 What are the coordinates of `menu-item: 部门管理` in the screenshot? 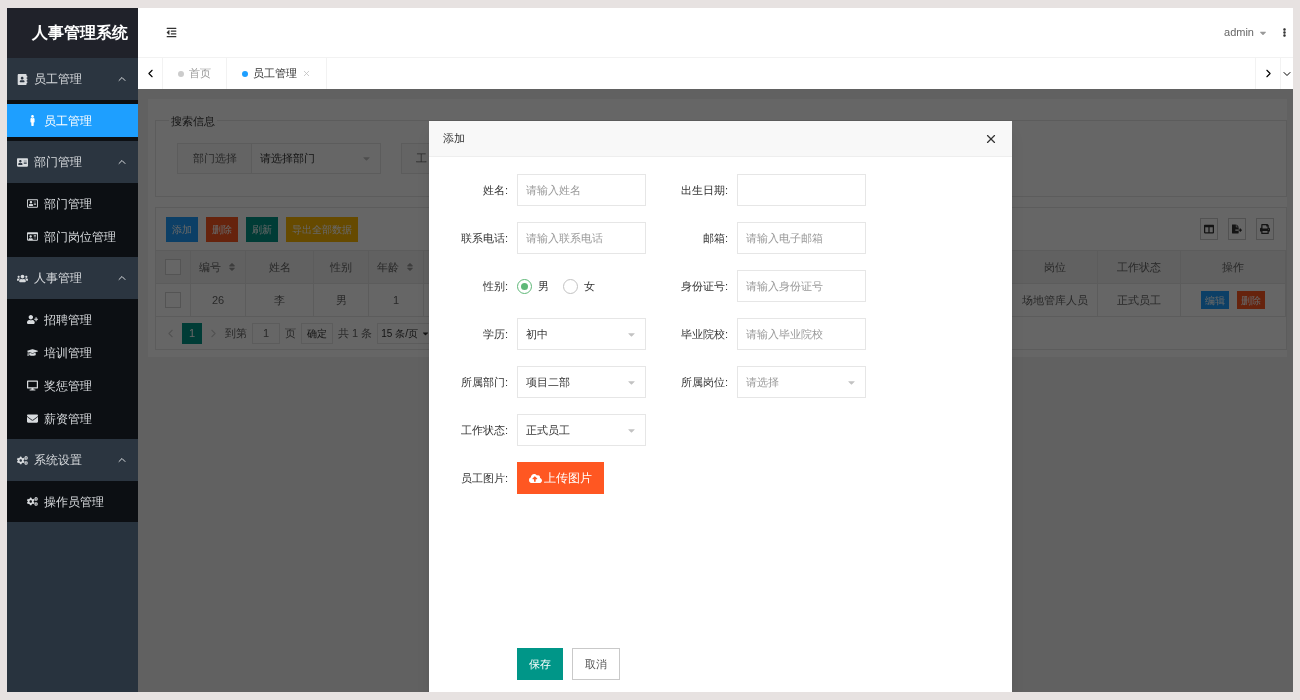 It's located at (72, 203).